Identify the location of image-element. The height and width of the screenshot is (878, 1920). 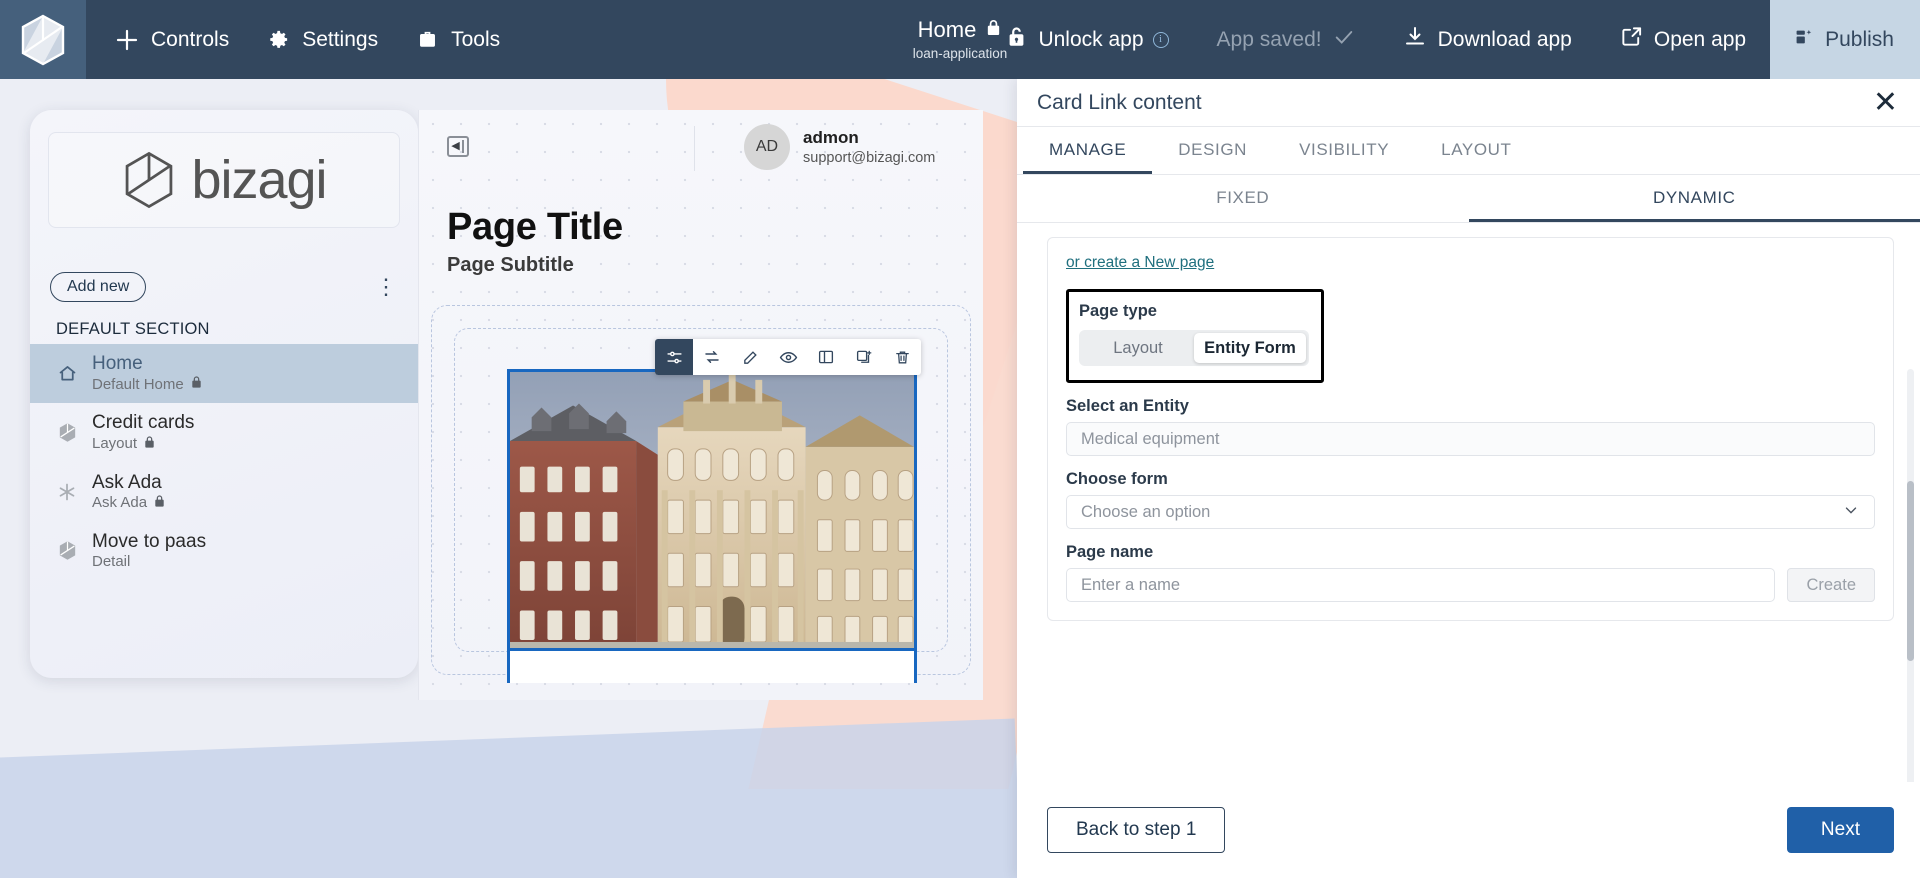
(712, 510).